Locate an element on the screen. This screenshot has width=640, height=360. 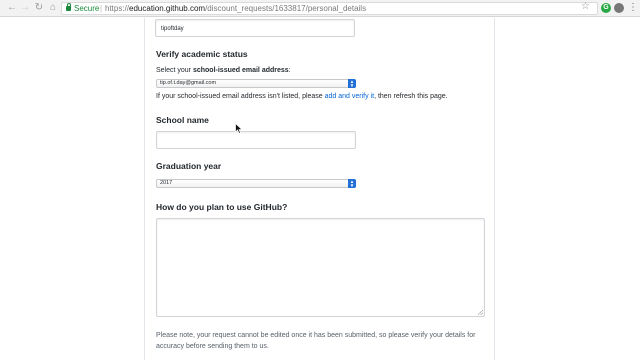
school-tag-input: tipoftday is located at coordinates (255, 28).